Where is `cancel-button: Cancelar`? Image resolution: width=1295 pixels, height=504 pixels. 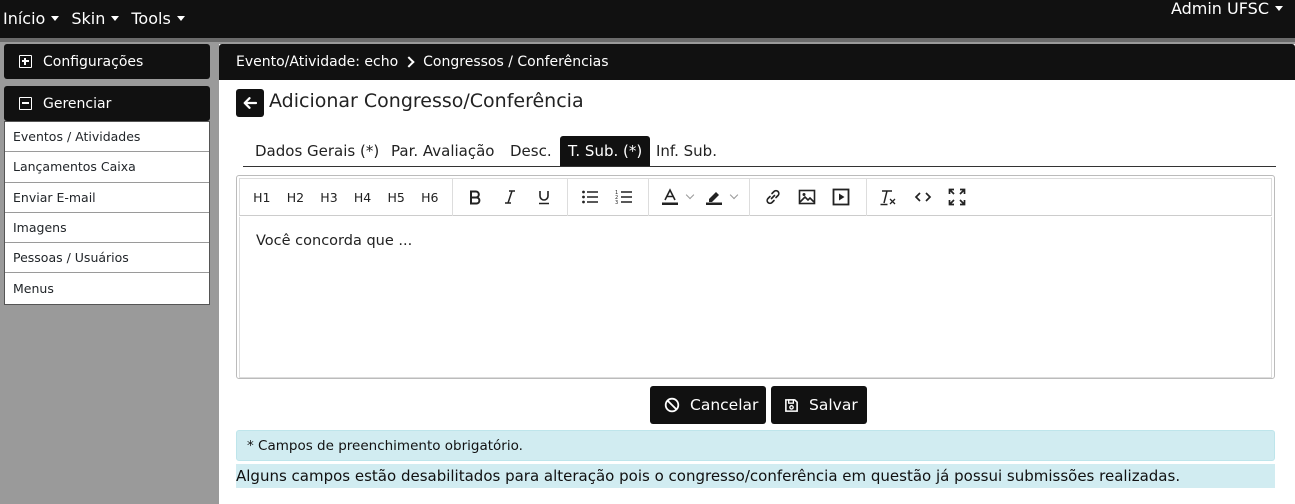 cancel-button: Cancelar is located at coordinates (708, 405).